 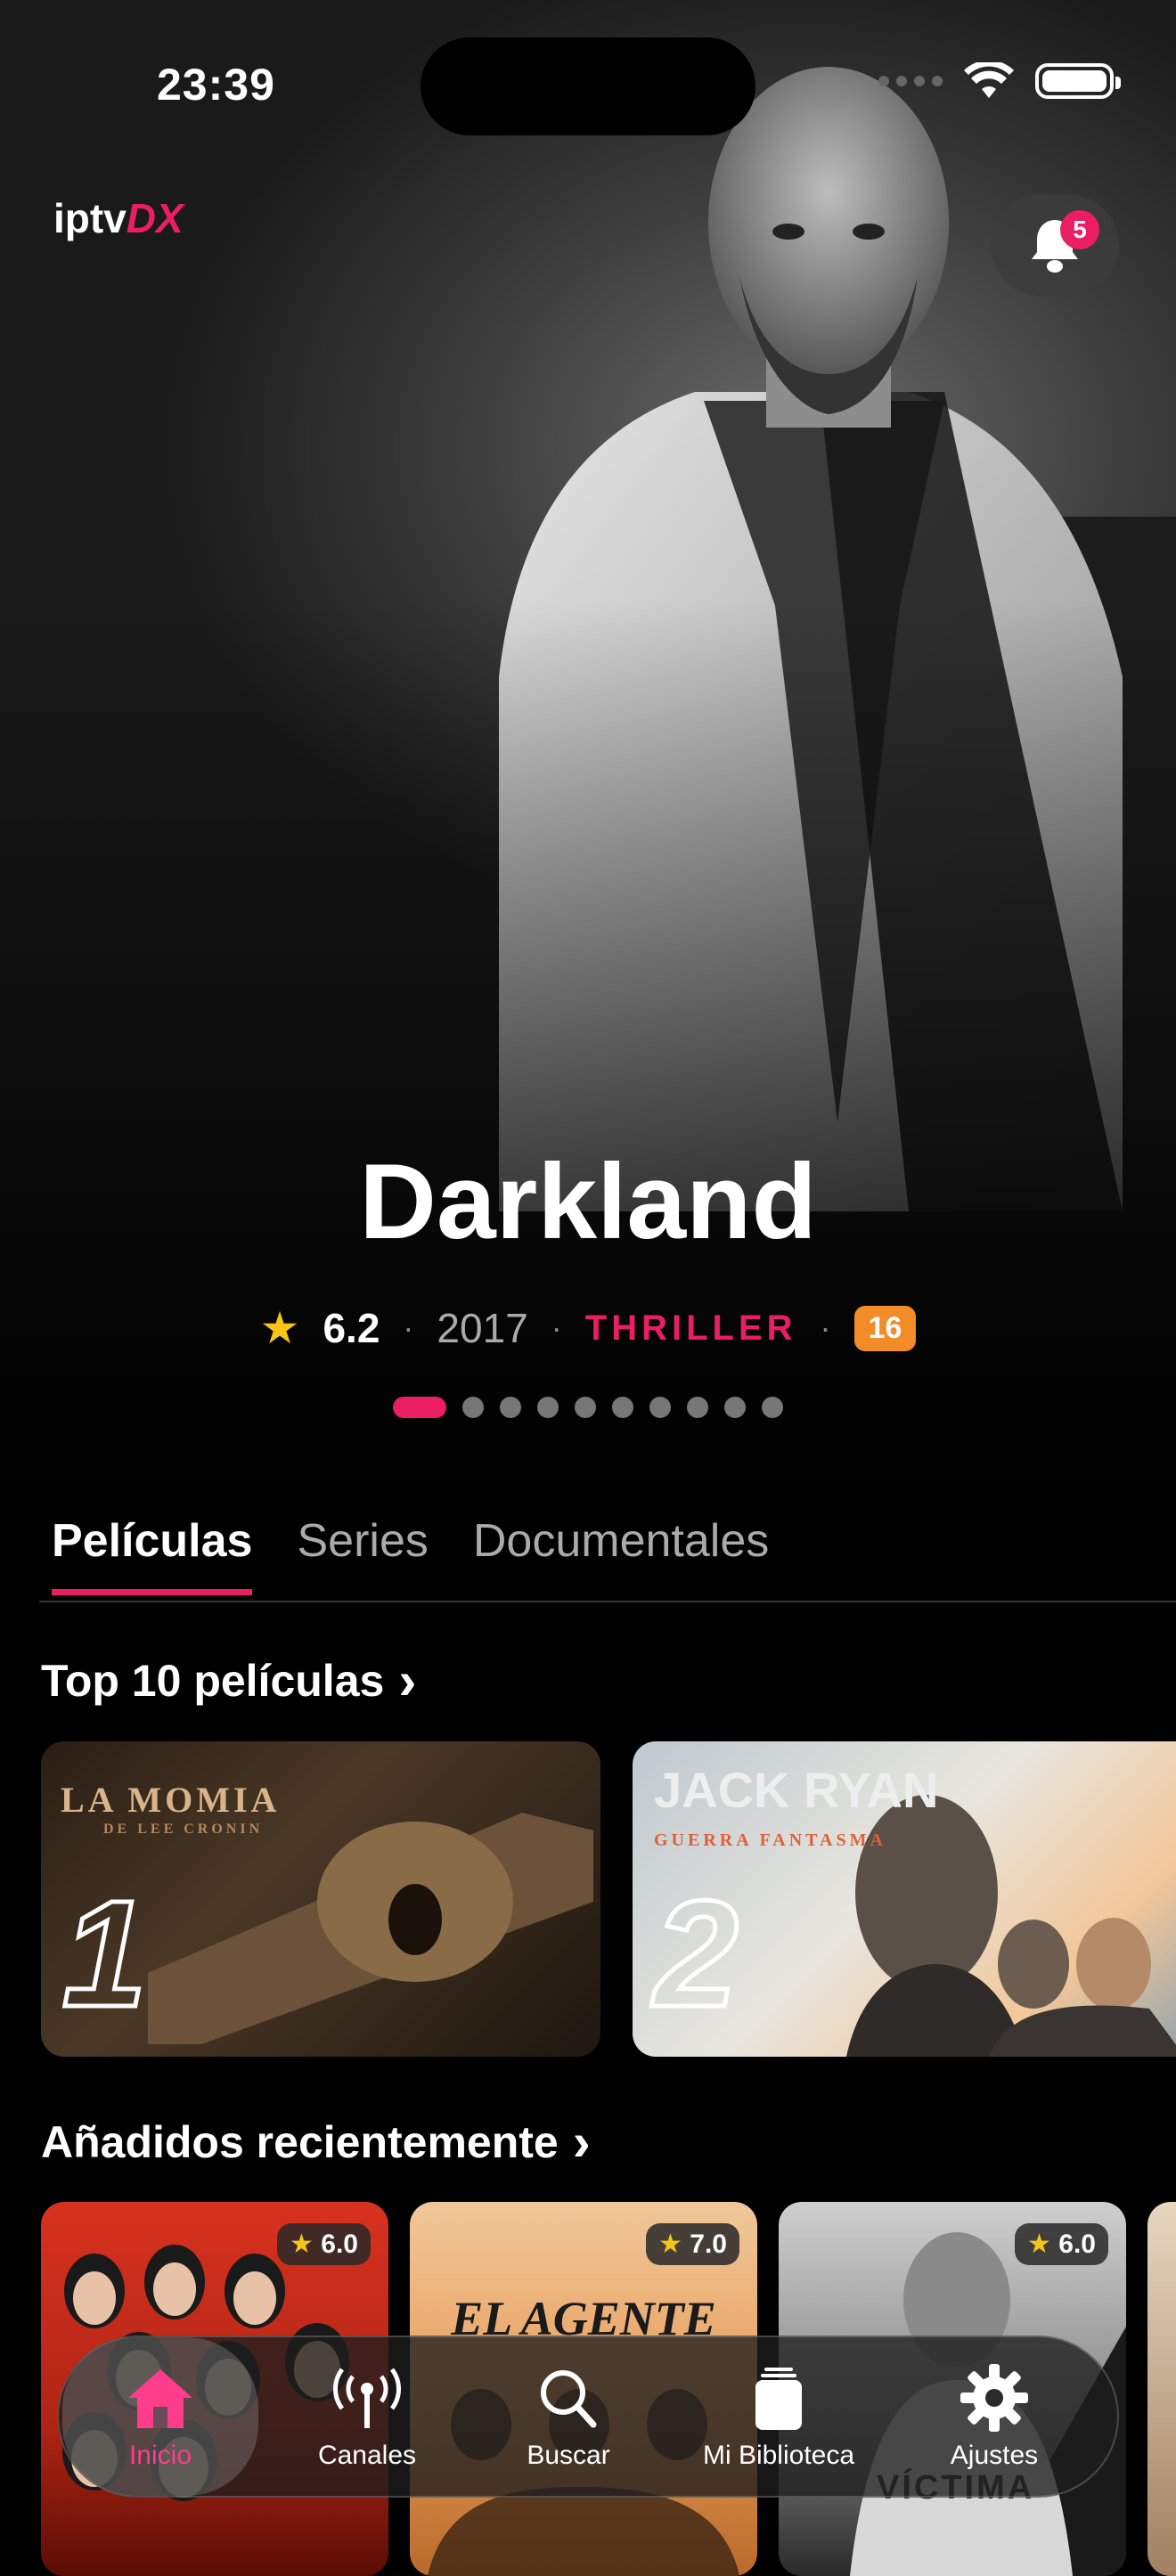 I want to click on notification-badge: 5, so click(x=1079, y=229).